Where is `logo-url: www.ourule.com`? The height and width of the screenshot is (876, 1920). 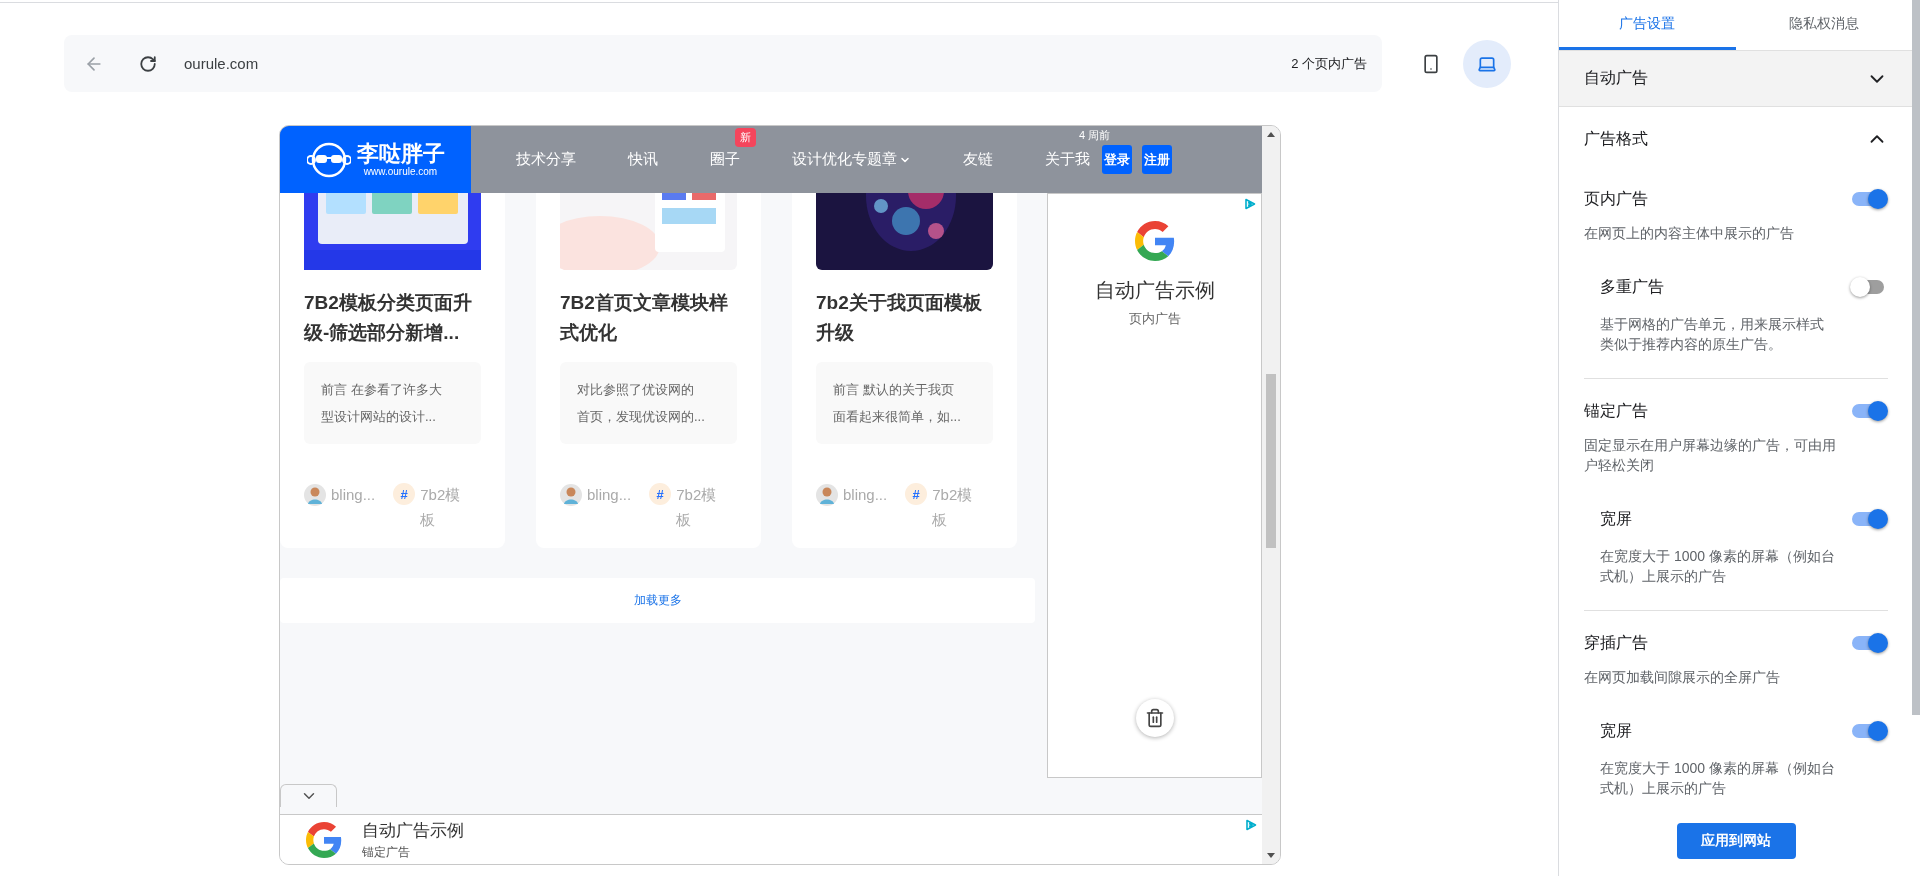
logo-url: www.ourule.com is located at coordinates (400, 171).